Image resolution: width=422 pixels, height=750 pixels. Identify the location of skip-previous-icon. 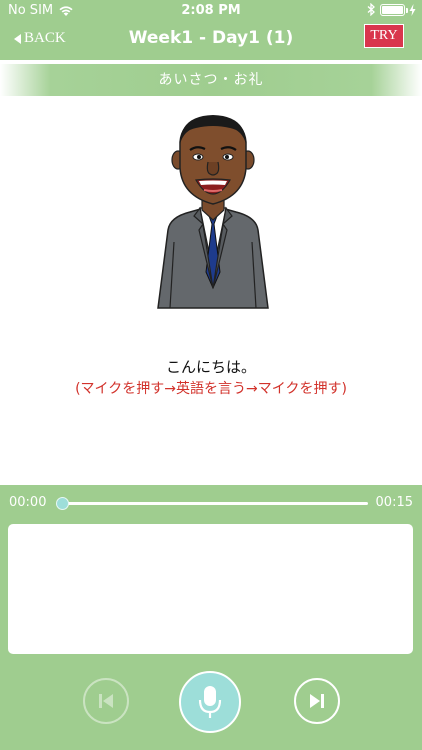
(106, 701).